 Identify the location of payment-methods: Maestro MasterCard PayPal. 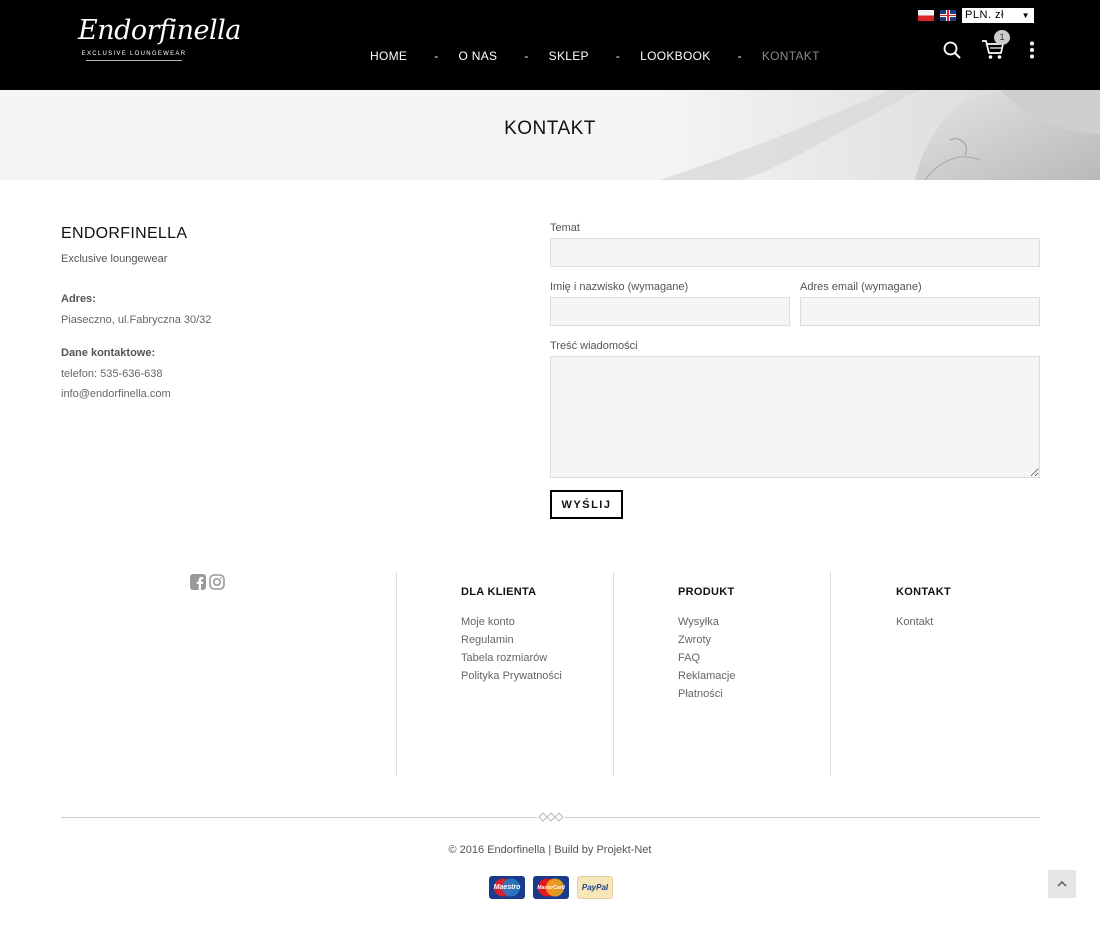
(551, 887).